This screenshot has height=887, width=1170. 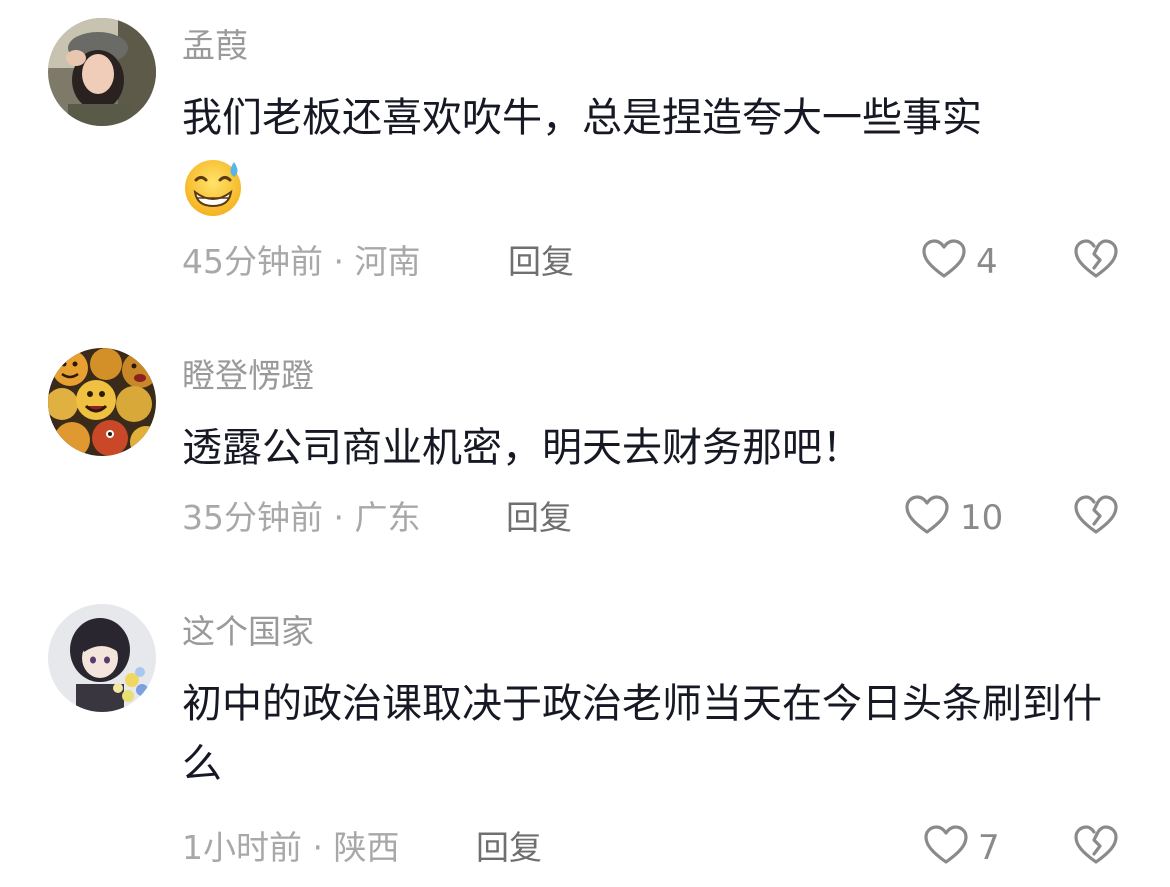 What do you see at coordinates (642, 734) in the screenshot?
I see `comment-text: 初中的政治课取决于政治老师当天在今日头条刷到什么` at bounding box center [642, 734].